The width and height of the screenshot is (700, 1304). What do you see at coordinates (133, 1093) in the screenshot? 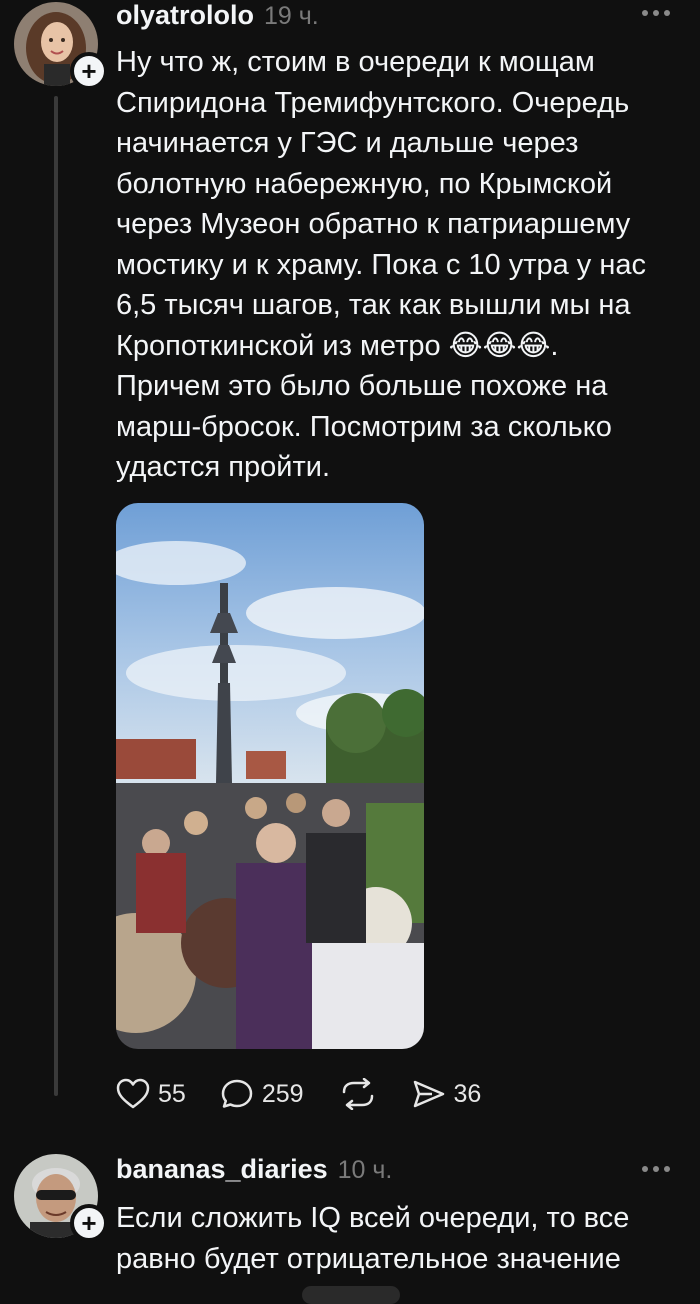
I see `heart-icon` at bounding box center [133, 1093].